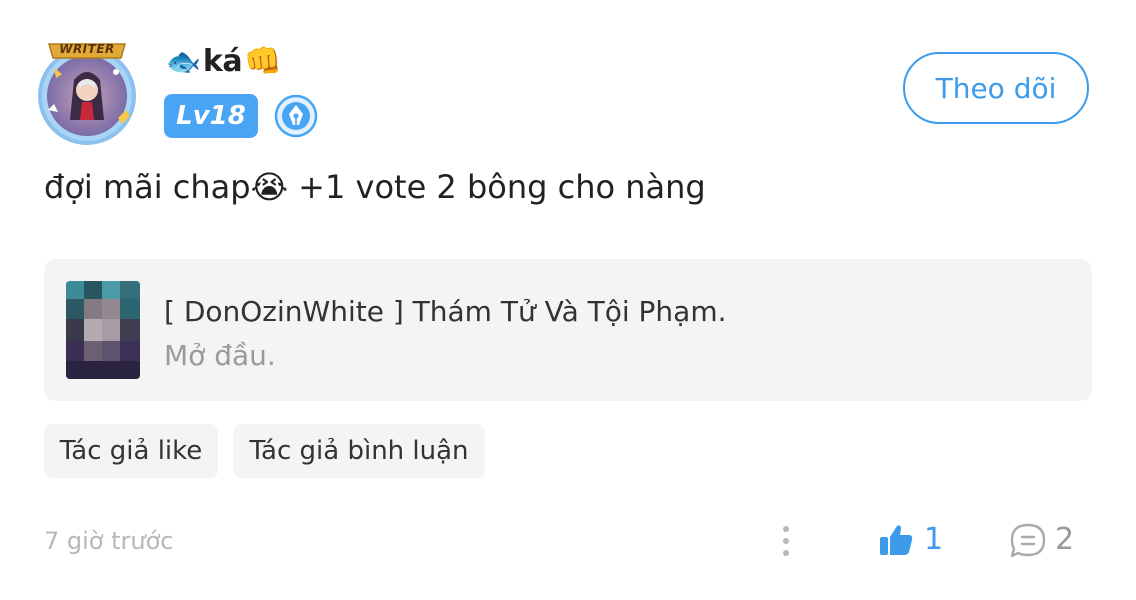 This screenshot has height=600, width=1136. I want to click on user-name: ká, so click(223, 61).